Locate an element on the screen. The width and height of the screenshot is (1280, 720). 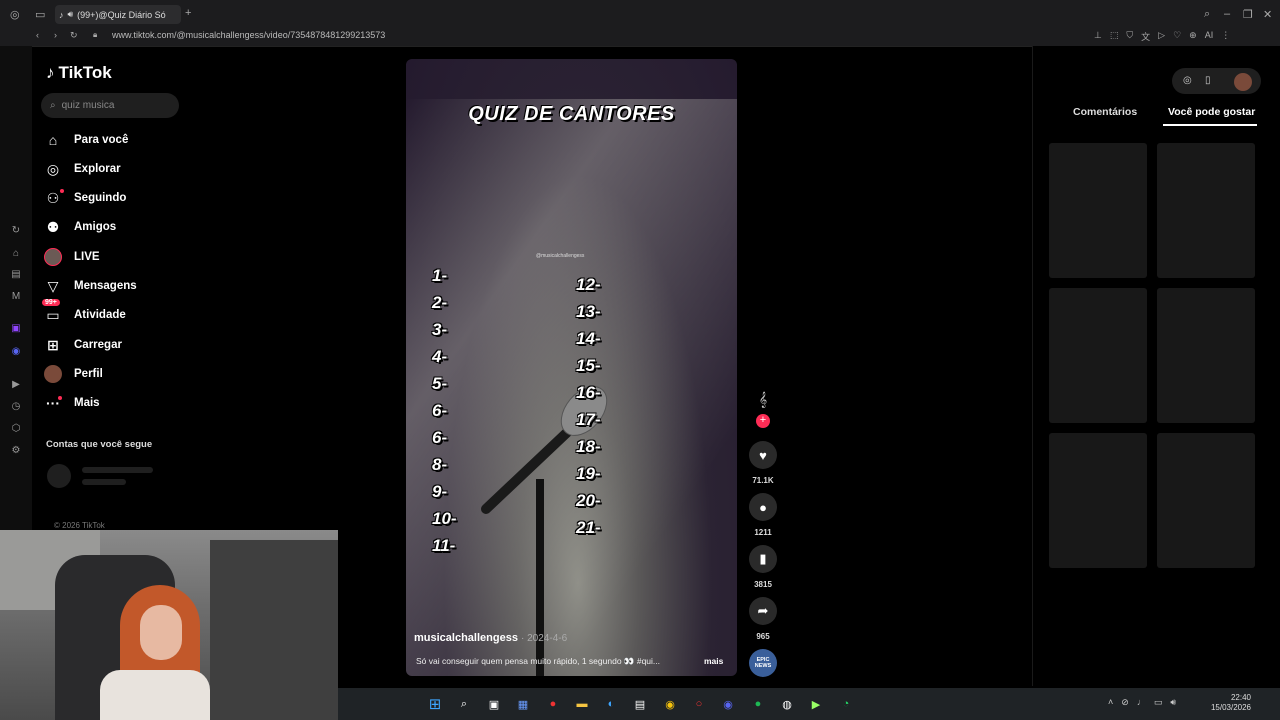
clock-icon: ◷ is located at coordinates (16, 407).